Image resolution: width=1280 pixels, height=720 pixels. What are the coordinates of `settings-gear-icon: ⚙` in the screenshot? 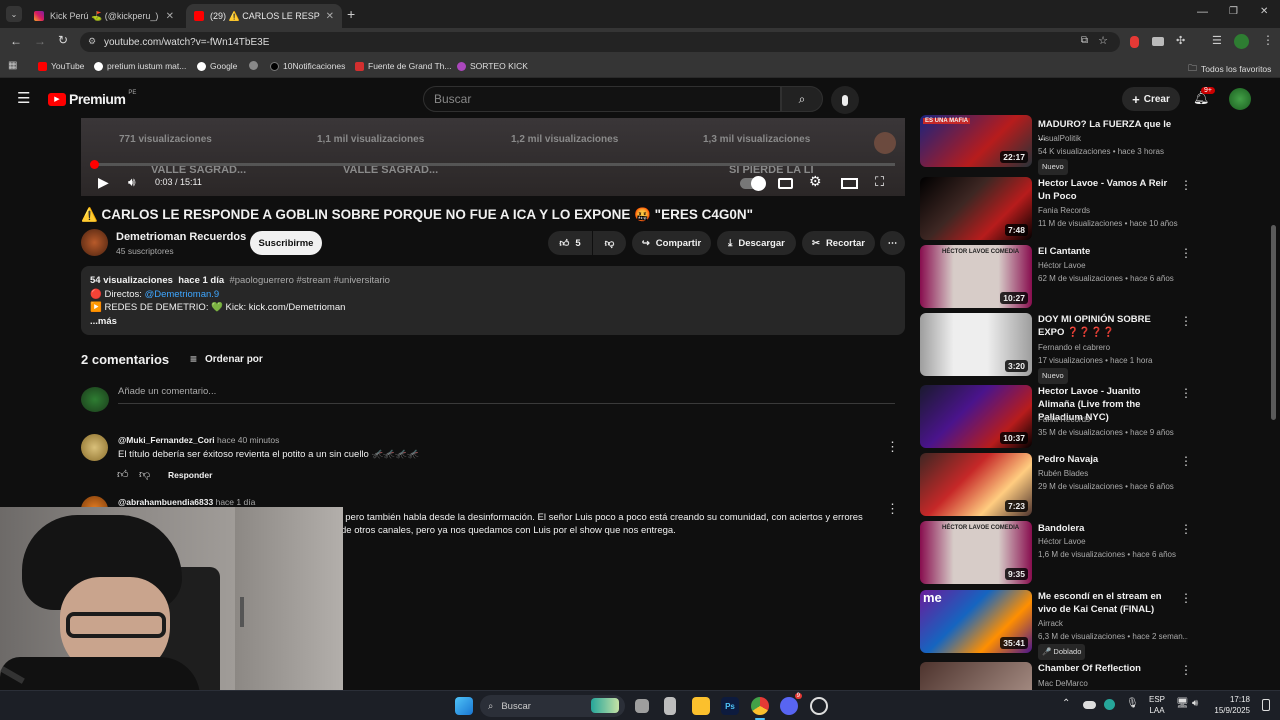 It's located at (815, 181).